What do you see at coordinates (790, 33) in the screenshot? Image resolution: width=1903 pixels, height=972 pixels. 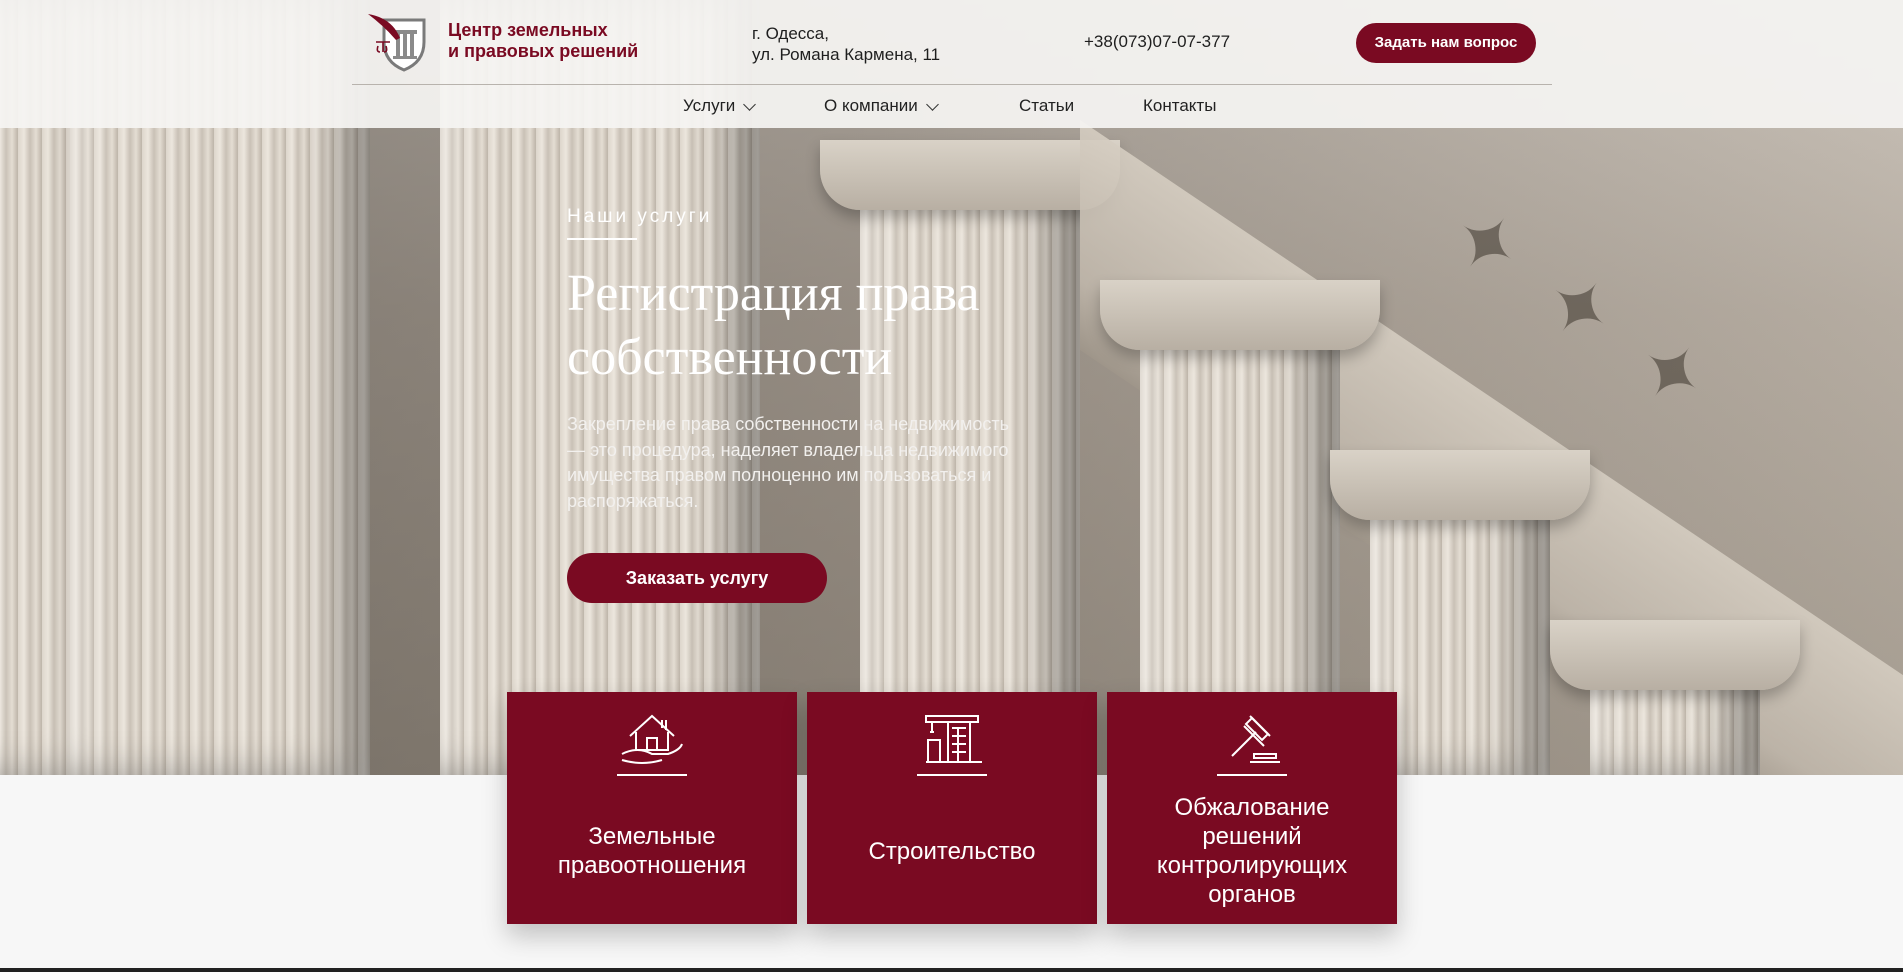 I see `address-line-1: г. Одесса,` at bounding box center [790, 33].